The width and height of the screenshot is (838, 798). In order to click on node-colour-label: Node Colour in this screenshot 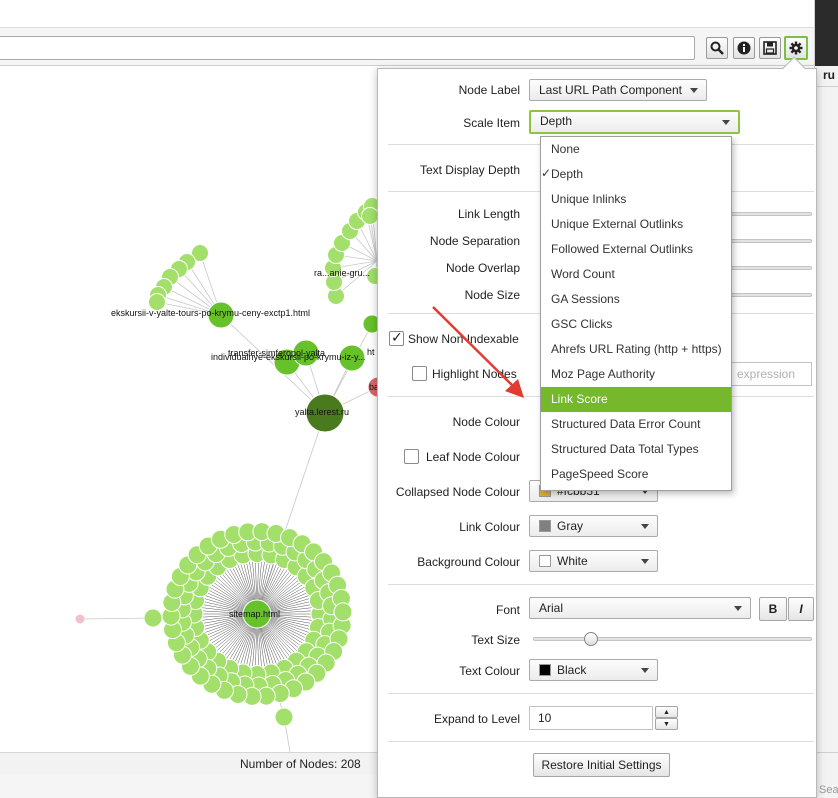, I will do `click(486, 422)`.